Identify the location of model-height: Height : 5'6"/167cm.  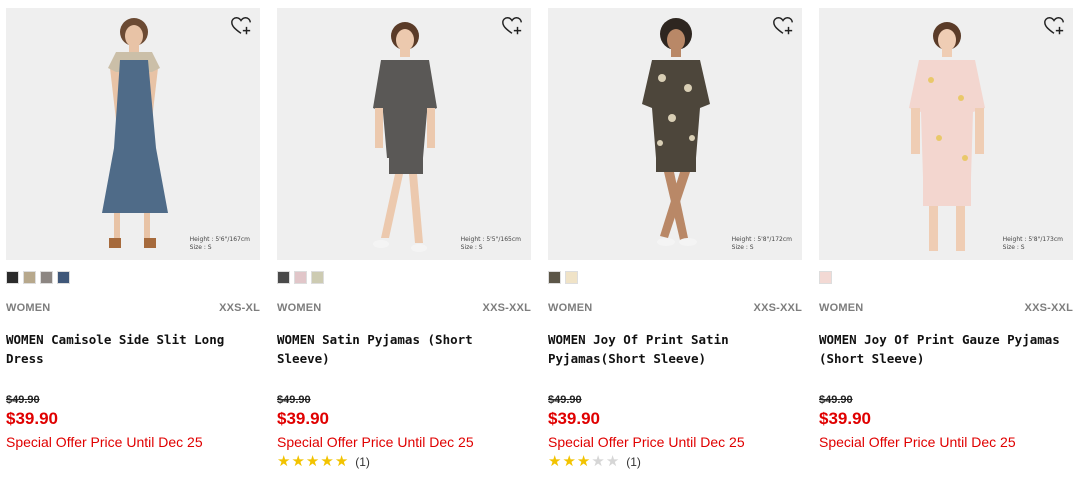
(219, 239).